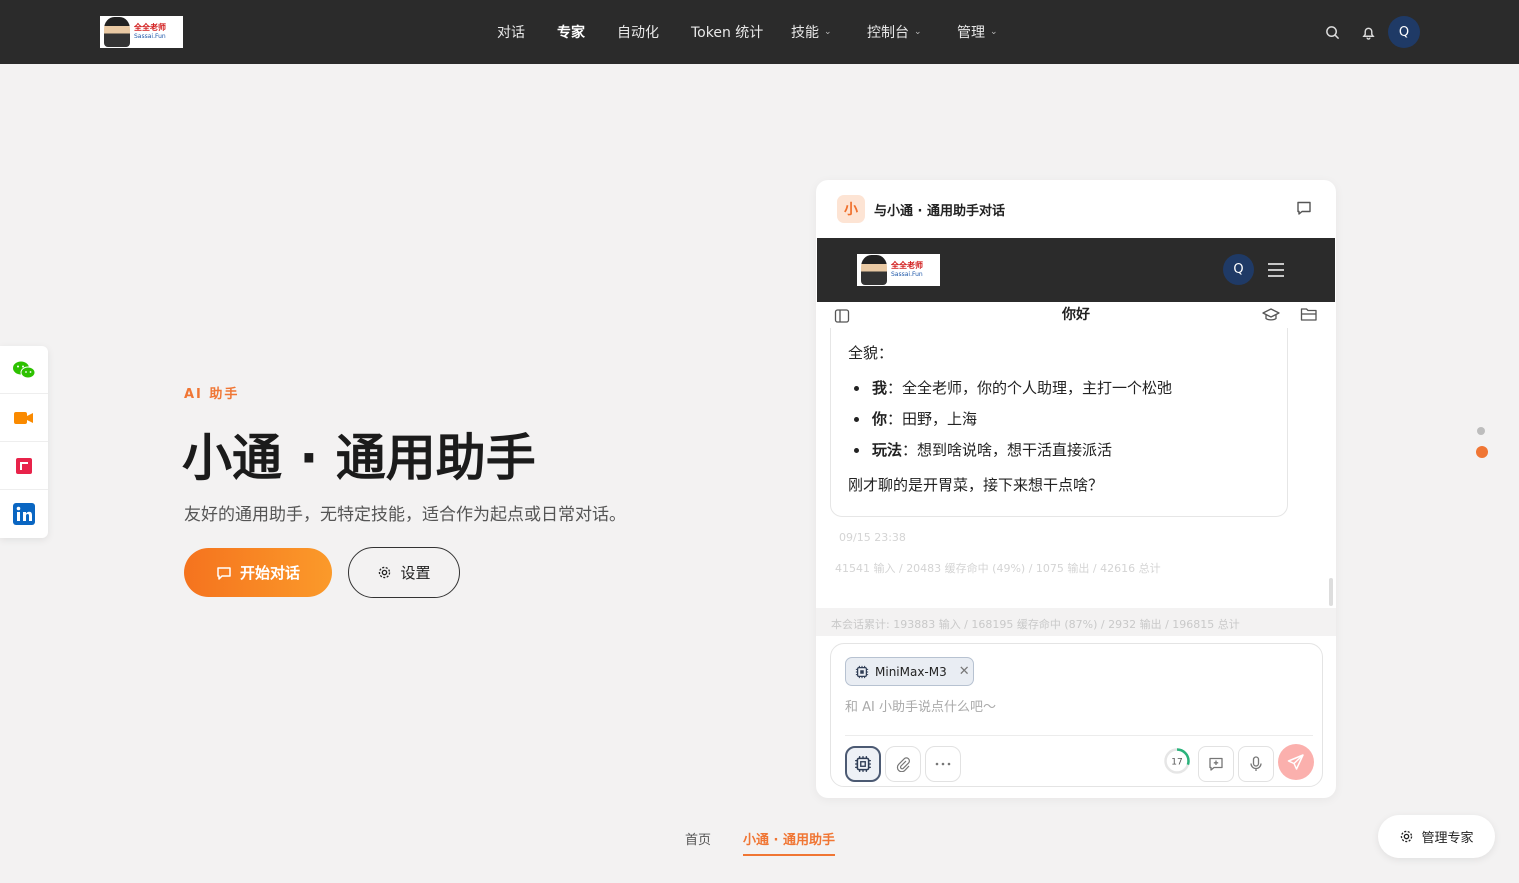 This screenshot has width=1519, height=883. Describe the element at coordinates (571, 32) in the screenshot. I see `nav-experts: 专家` at that location.